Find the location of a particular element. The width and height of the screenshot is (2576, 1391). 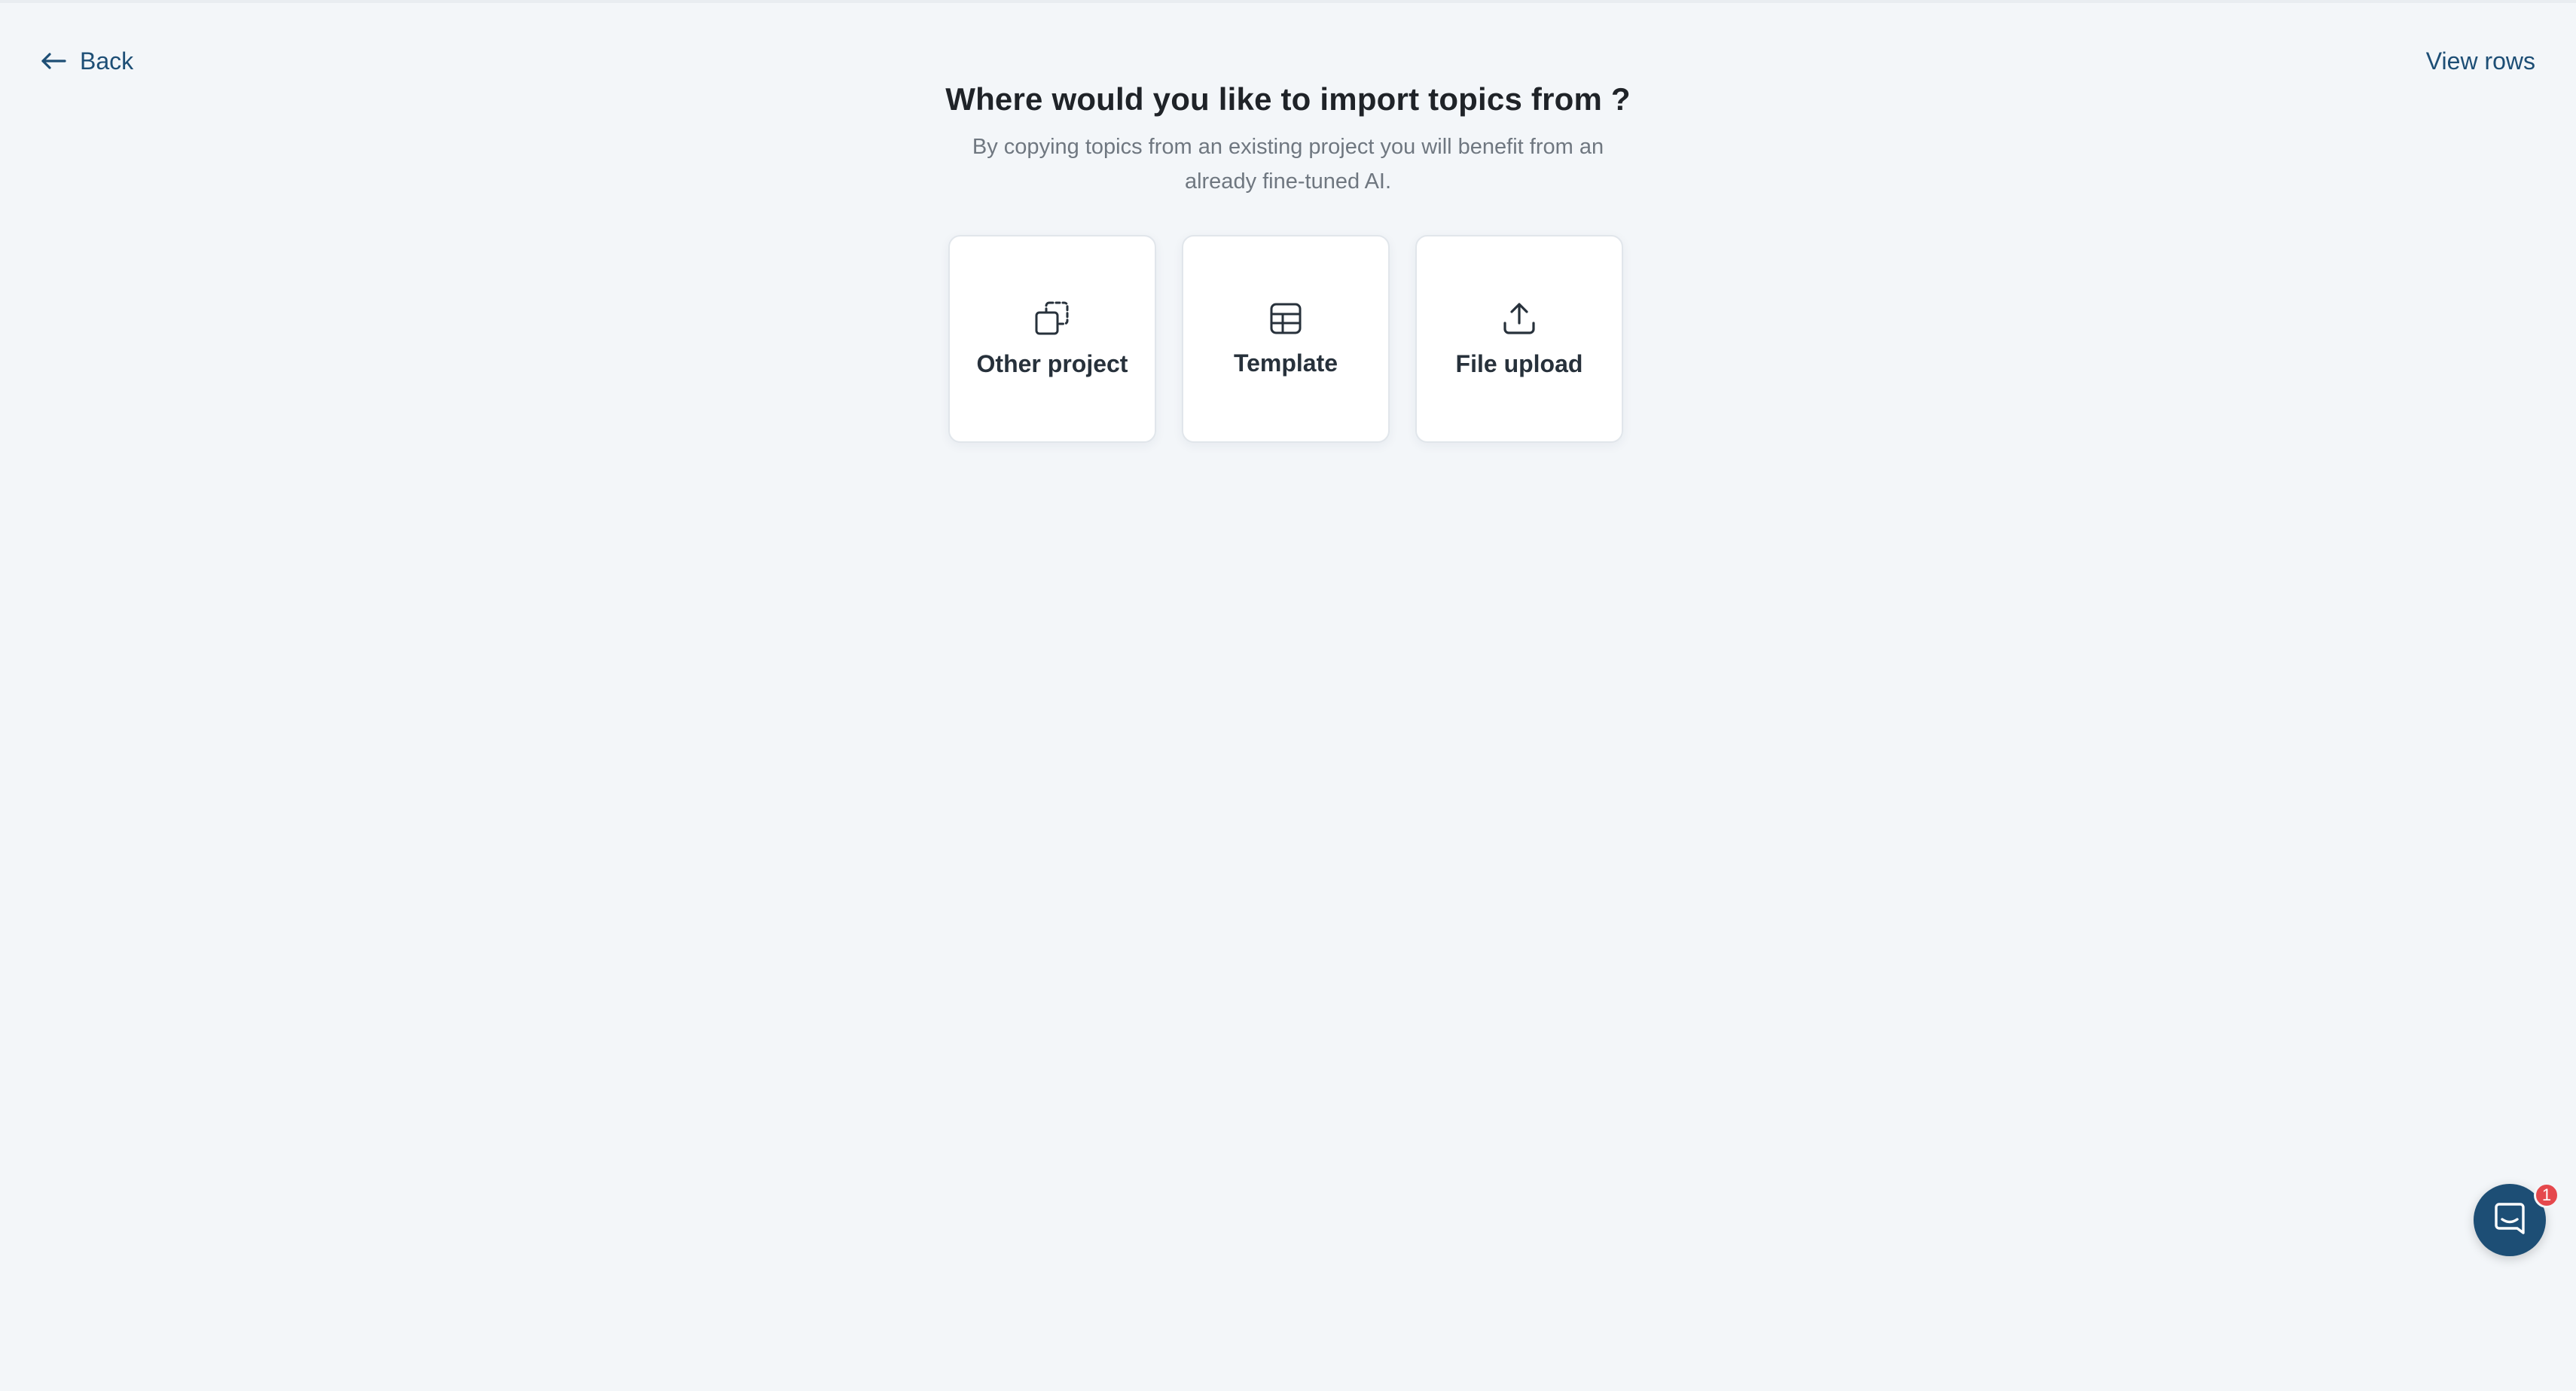

import-options: Other project Template File upload is located at coordinates (1286, 339).